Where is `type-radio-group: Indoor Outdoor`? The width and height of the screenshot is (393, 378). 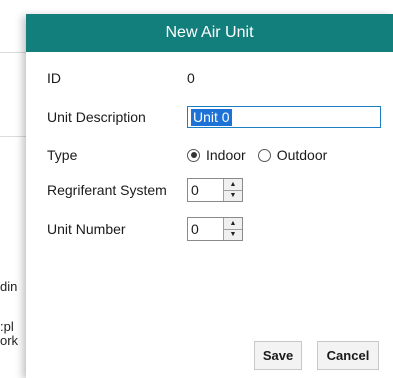
type-radio-group: Indoor Outdoor is located at coordinates (263, 155).